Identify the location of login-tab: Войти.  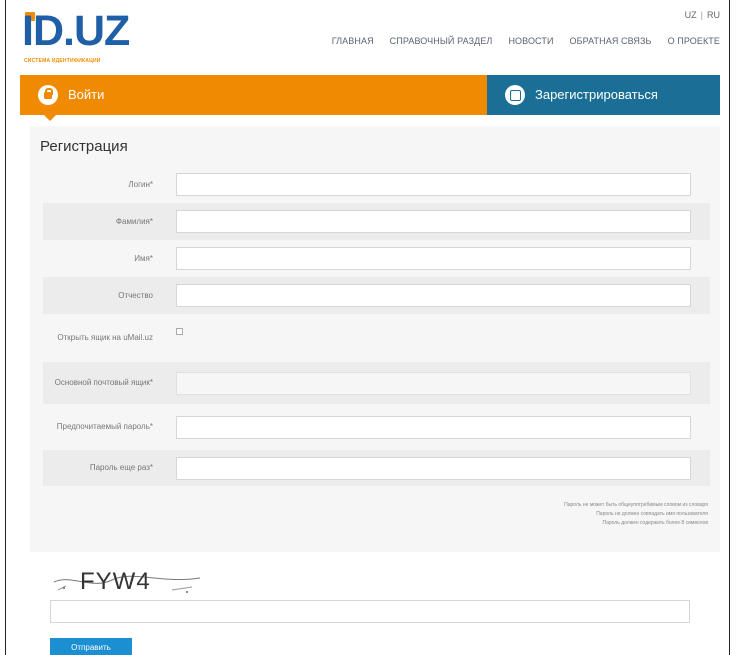
(253, 98).